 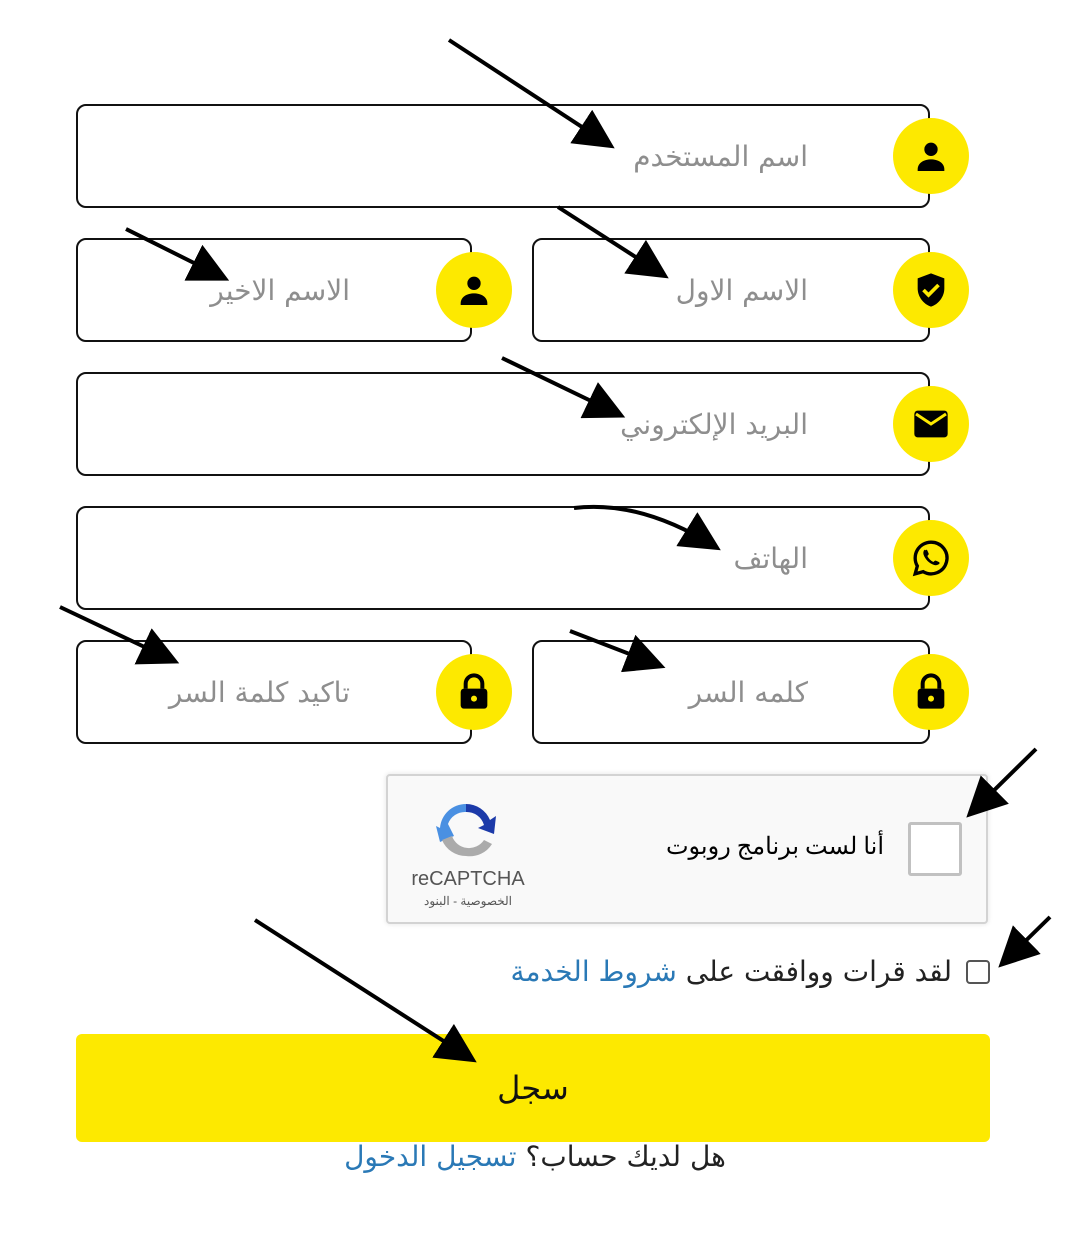 What do you see at coordinates (978, 971) in the screenshot?
I see `terms-checkbox` at bounding box center [978, 971].